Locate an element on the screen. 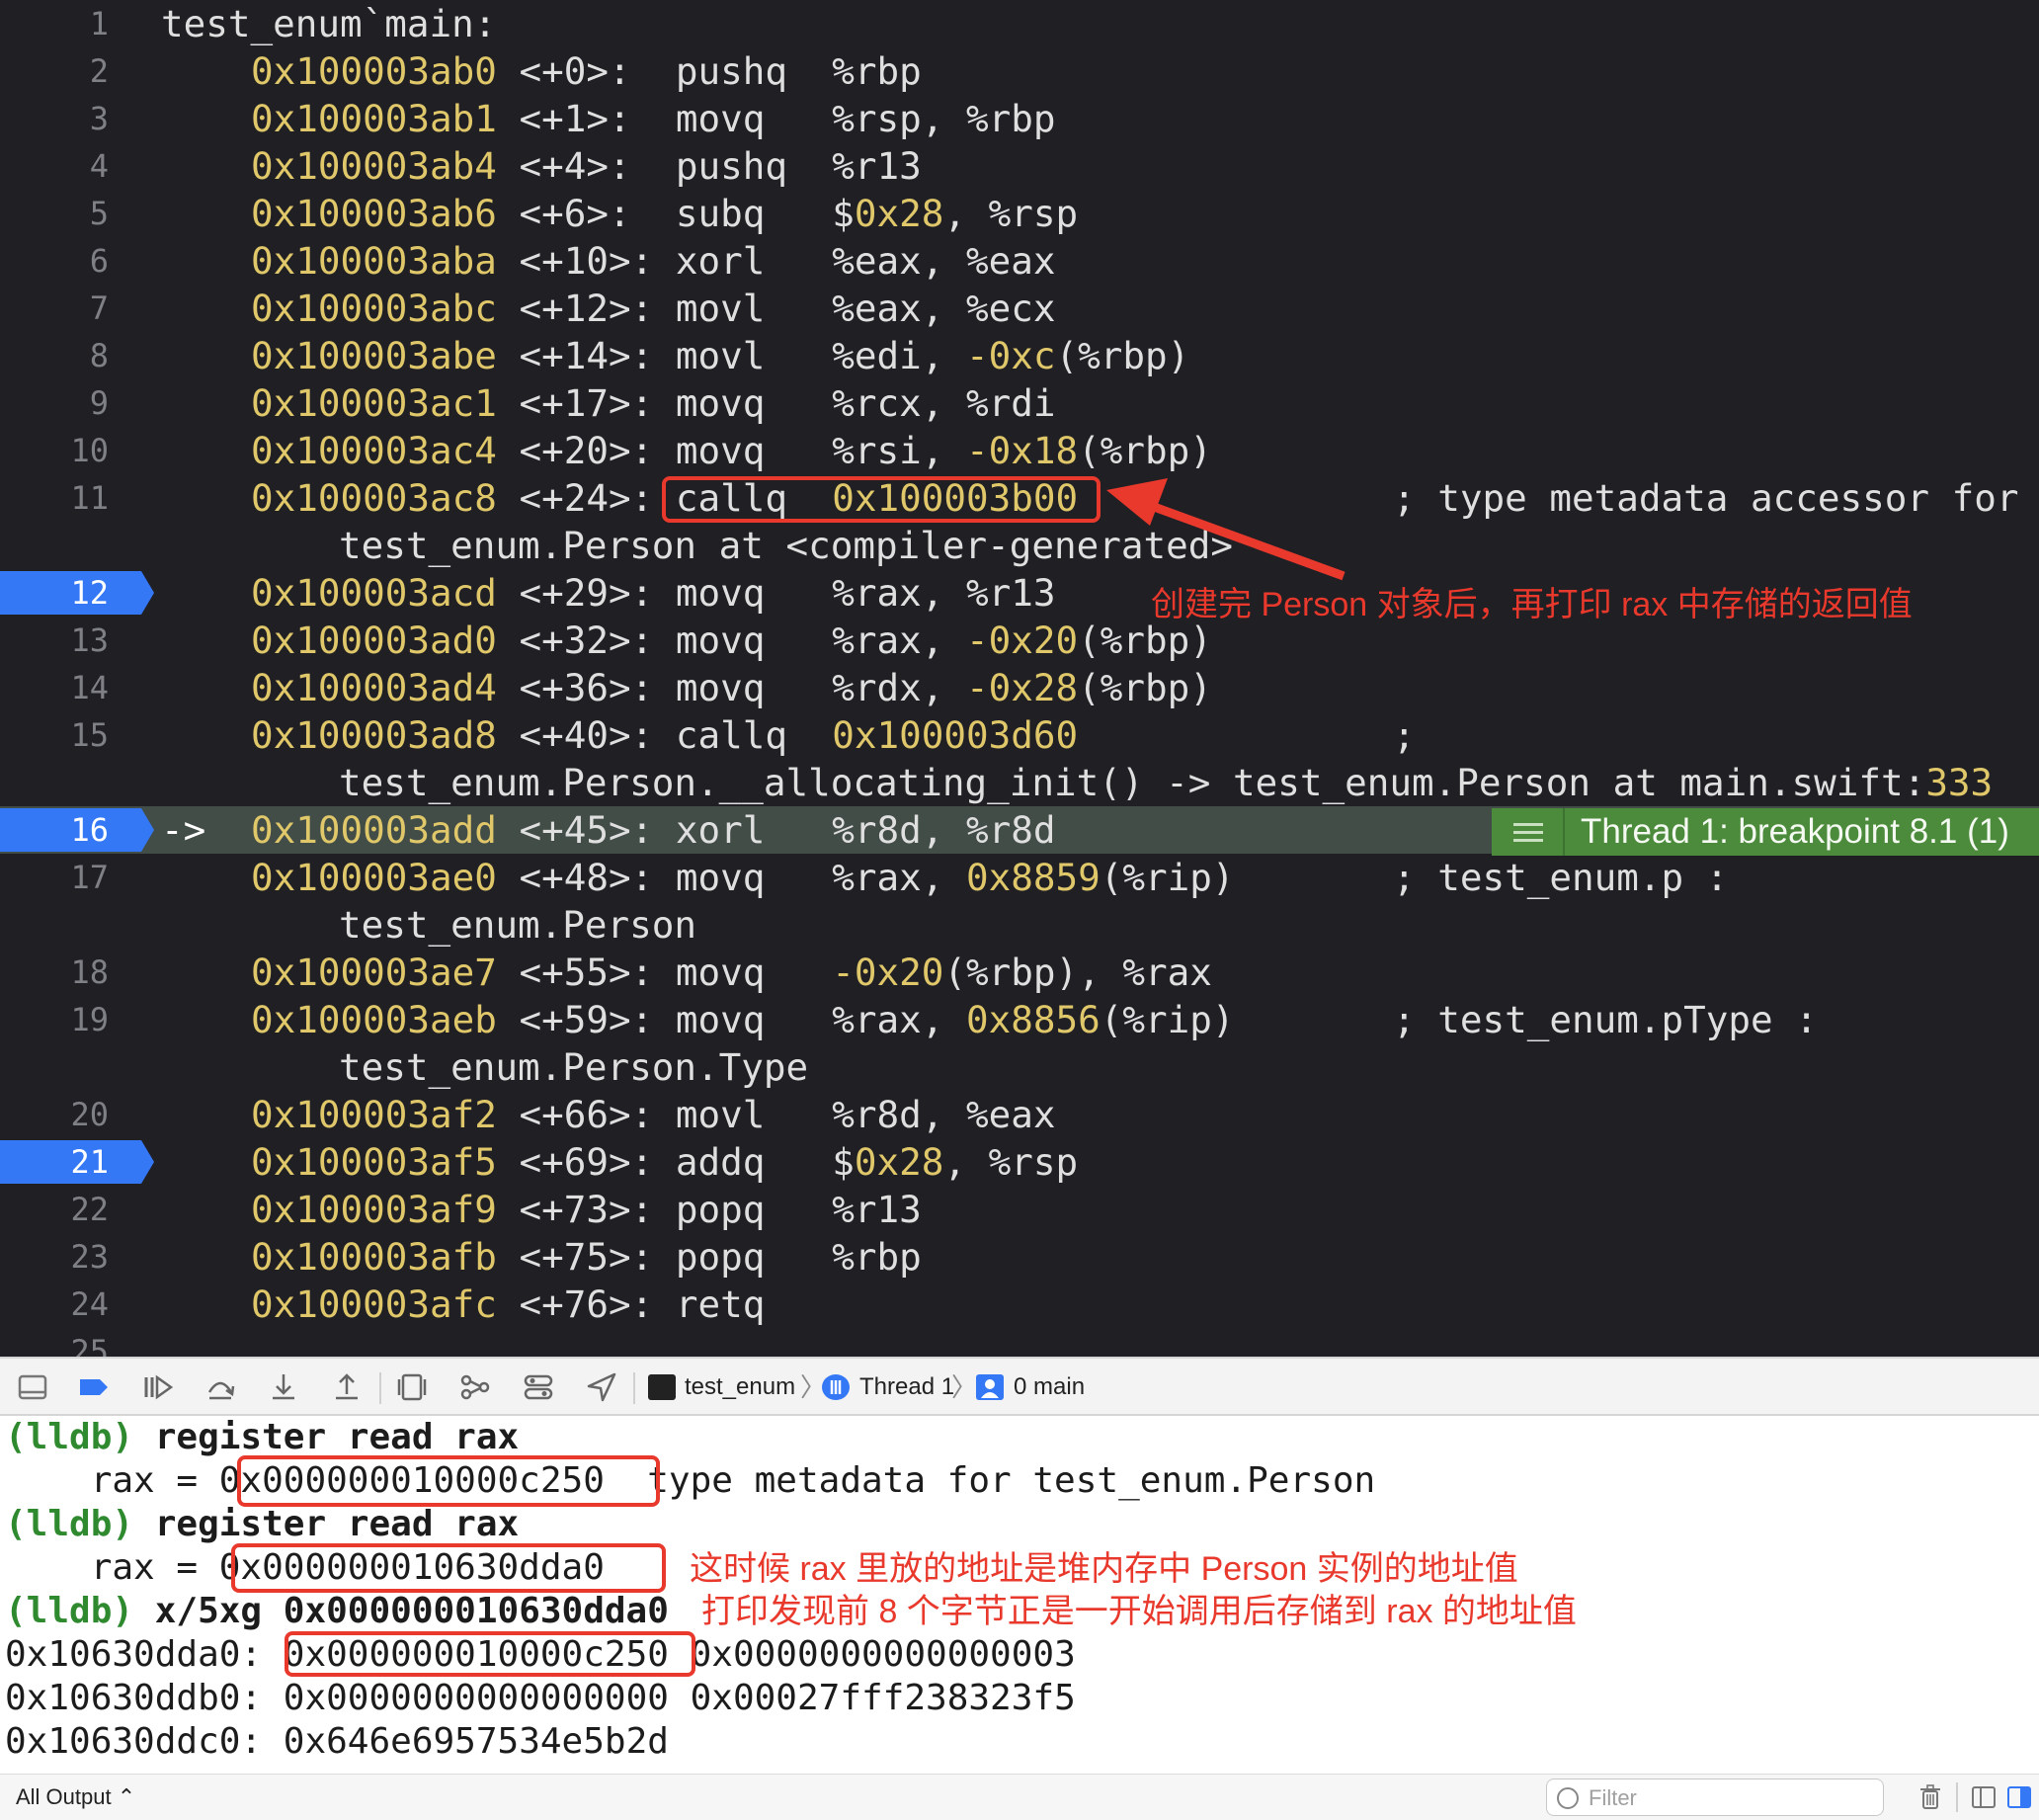  console-pane-icon is located at coordinates (2019, 1797).